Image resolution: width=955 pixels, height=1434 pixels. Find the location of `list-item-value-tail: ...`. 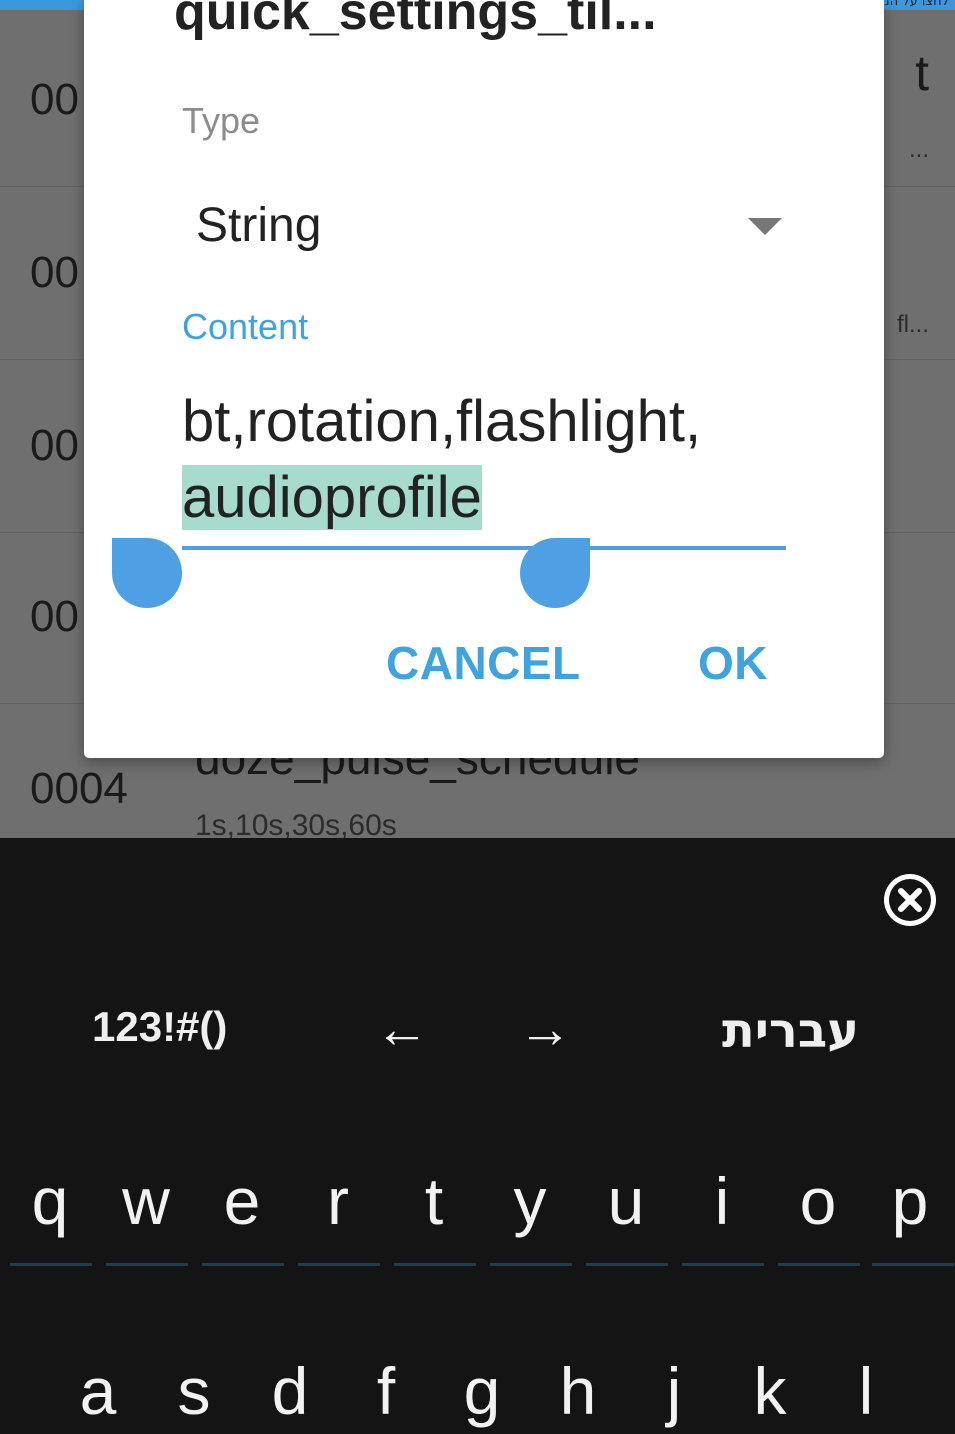

list-item-value-tail: ... is located at coordinates (918, 149).